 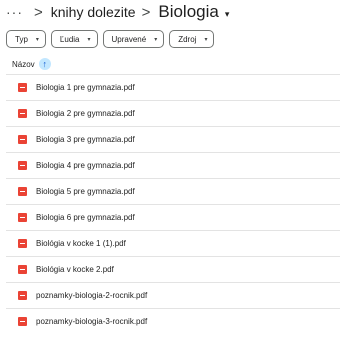 What do you see at coordinates (173, 269) in the screenshot?
I see `file-row: Biológia v kocke 2.pdf` at bounding box center [173, 269].